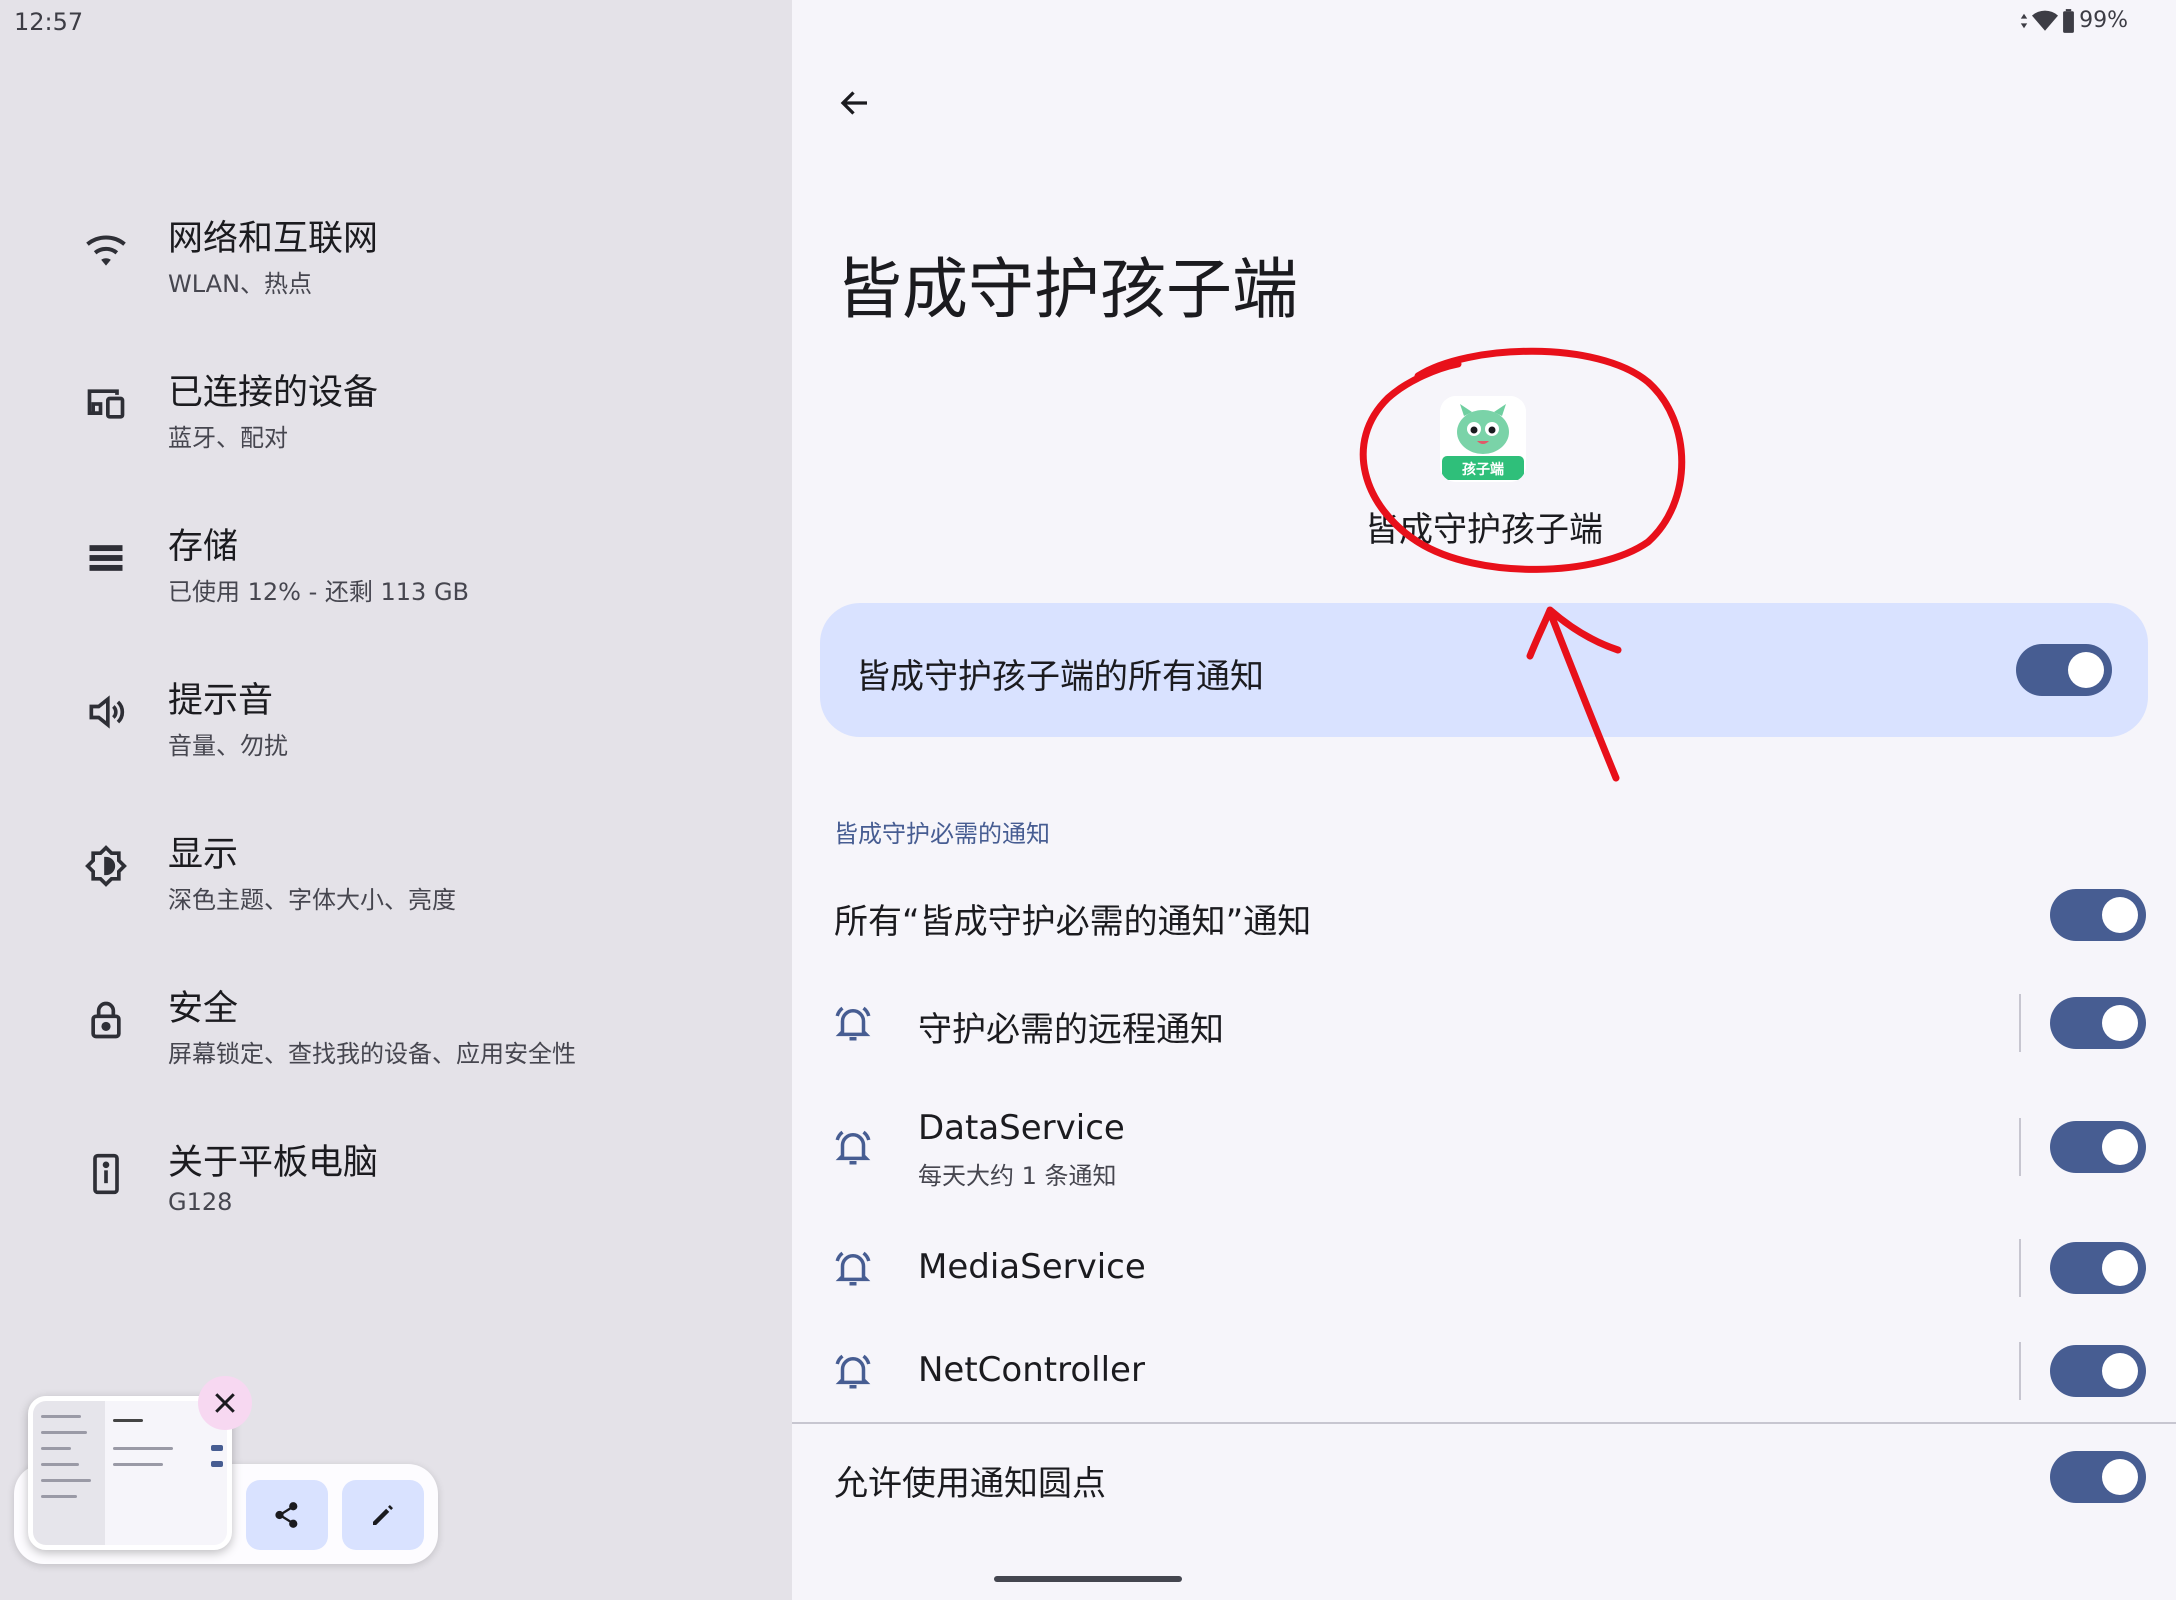  Describe the element at coordinates (2064, 670) in the screenshot. I see `all-notifications-toggle` at that location.